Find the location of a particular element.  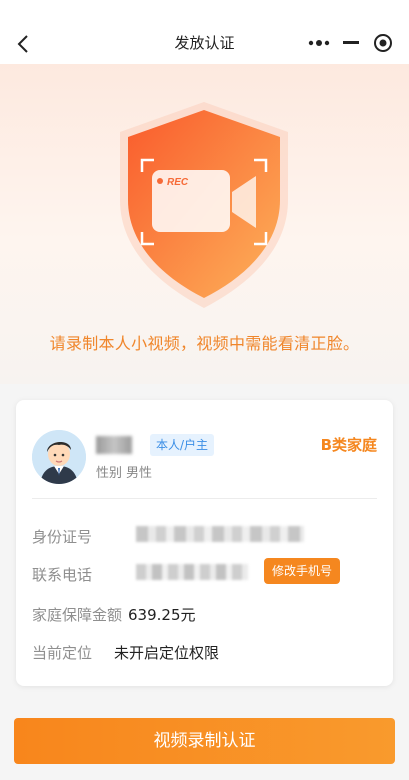

gender-label: 性别 is located at coordinates (109, 473).